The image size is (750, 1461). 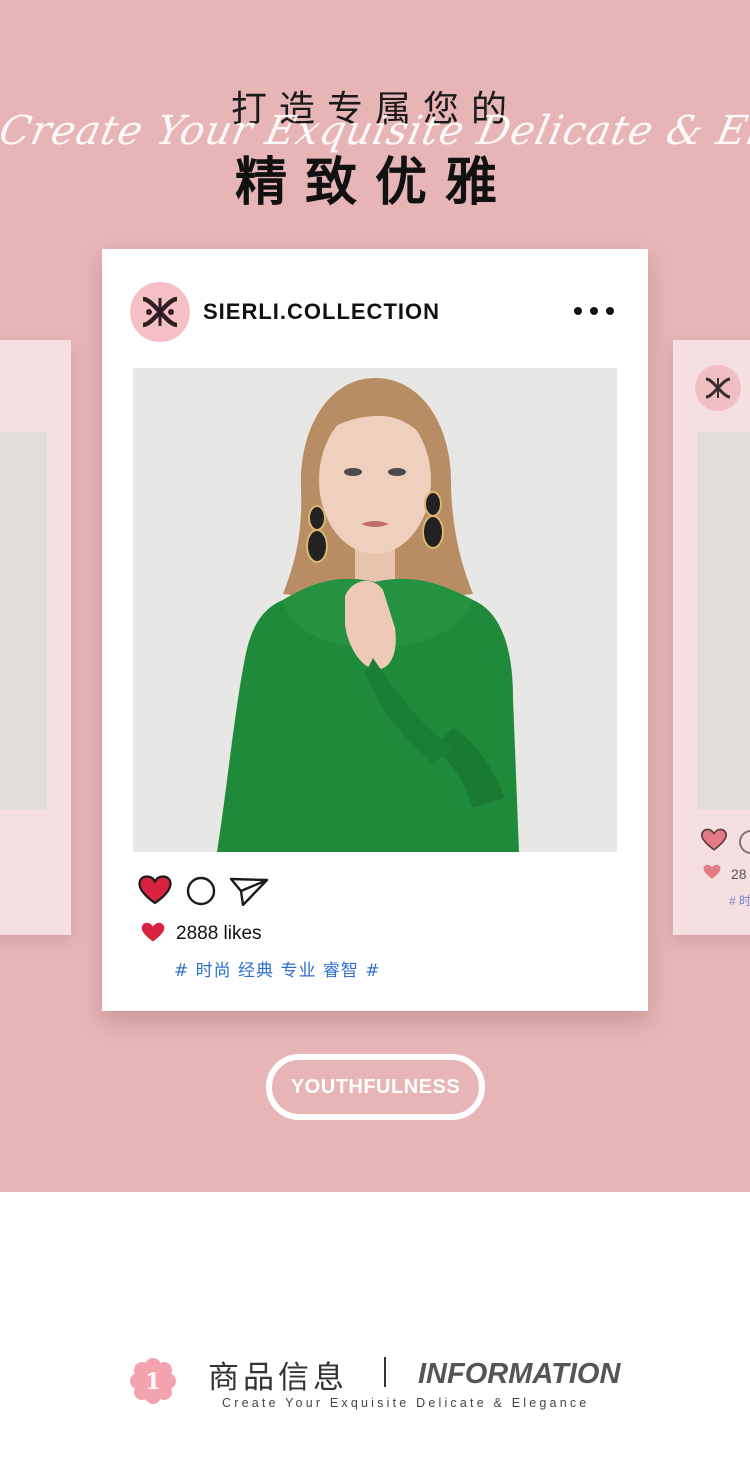 I want to click on share-icon, so click(x=249, y=891).